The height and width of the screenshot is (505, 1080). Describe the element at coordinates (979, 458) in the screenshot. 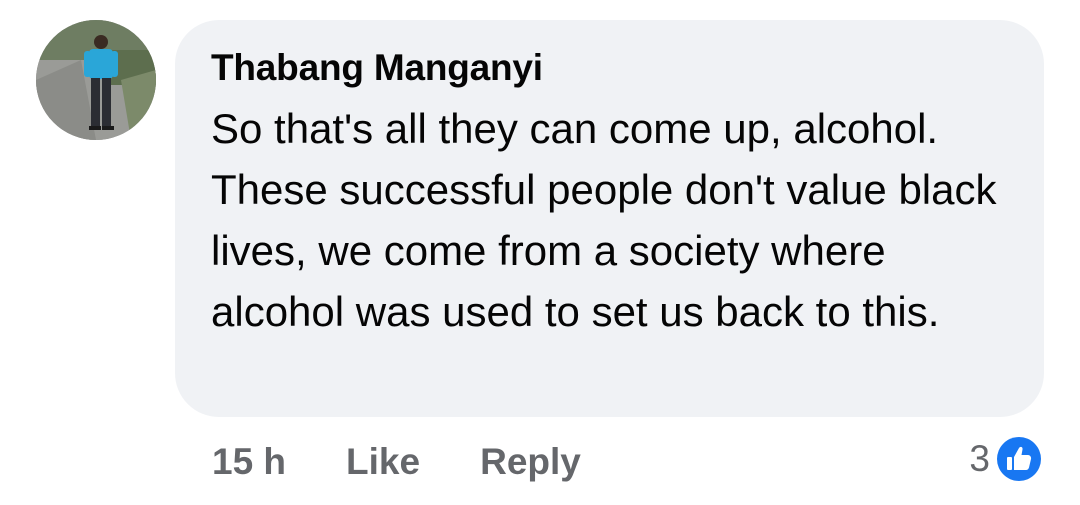

I see `reaction-count: 3` at that location.